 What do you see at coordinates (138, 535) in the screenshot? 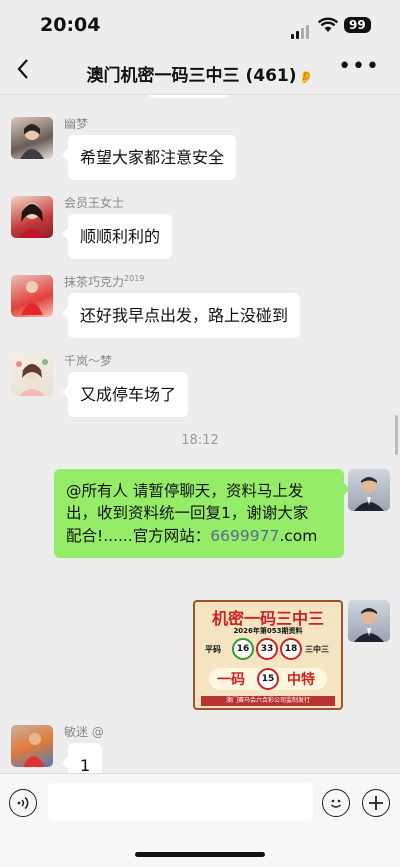
I see `message-text: 配合!......官方网站：` at bounding box center [138, 535].